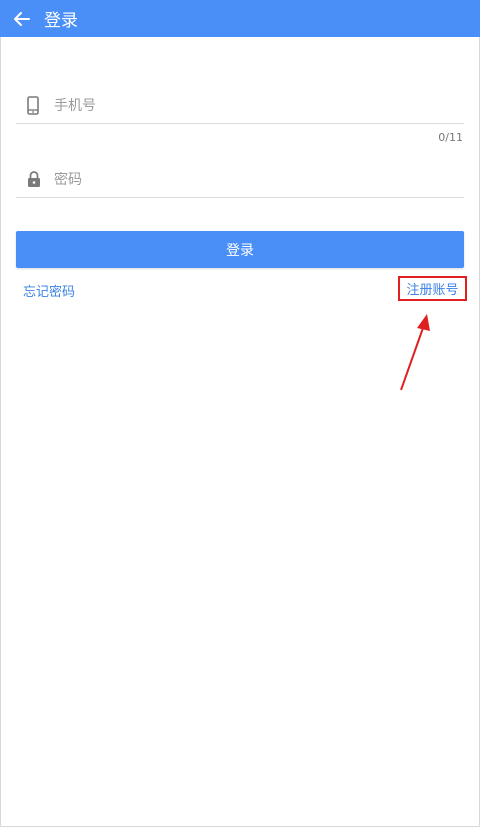  I want to click on register-highlight-box: 注册账号, so click(432, 288).